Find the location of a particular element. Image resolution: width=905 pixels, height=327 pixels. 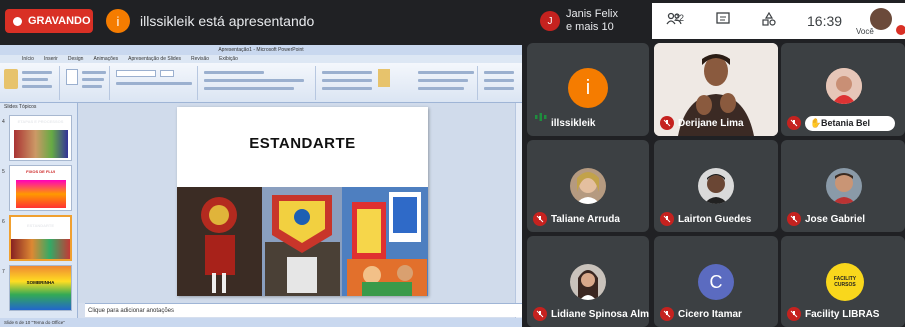

powerpoint-status-bar: Slide 6 de 10 "Tema do Office" is located at coordinates (261, 322).